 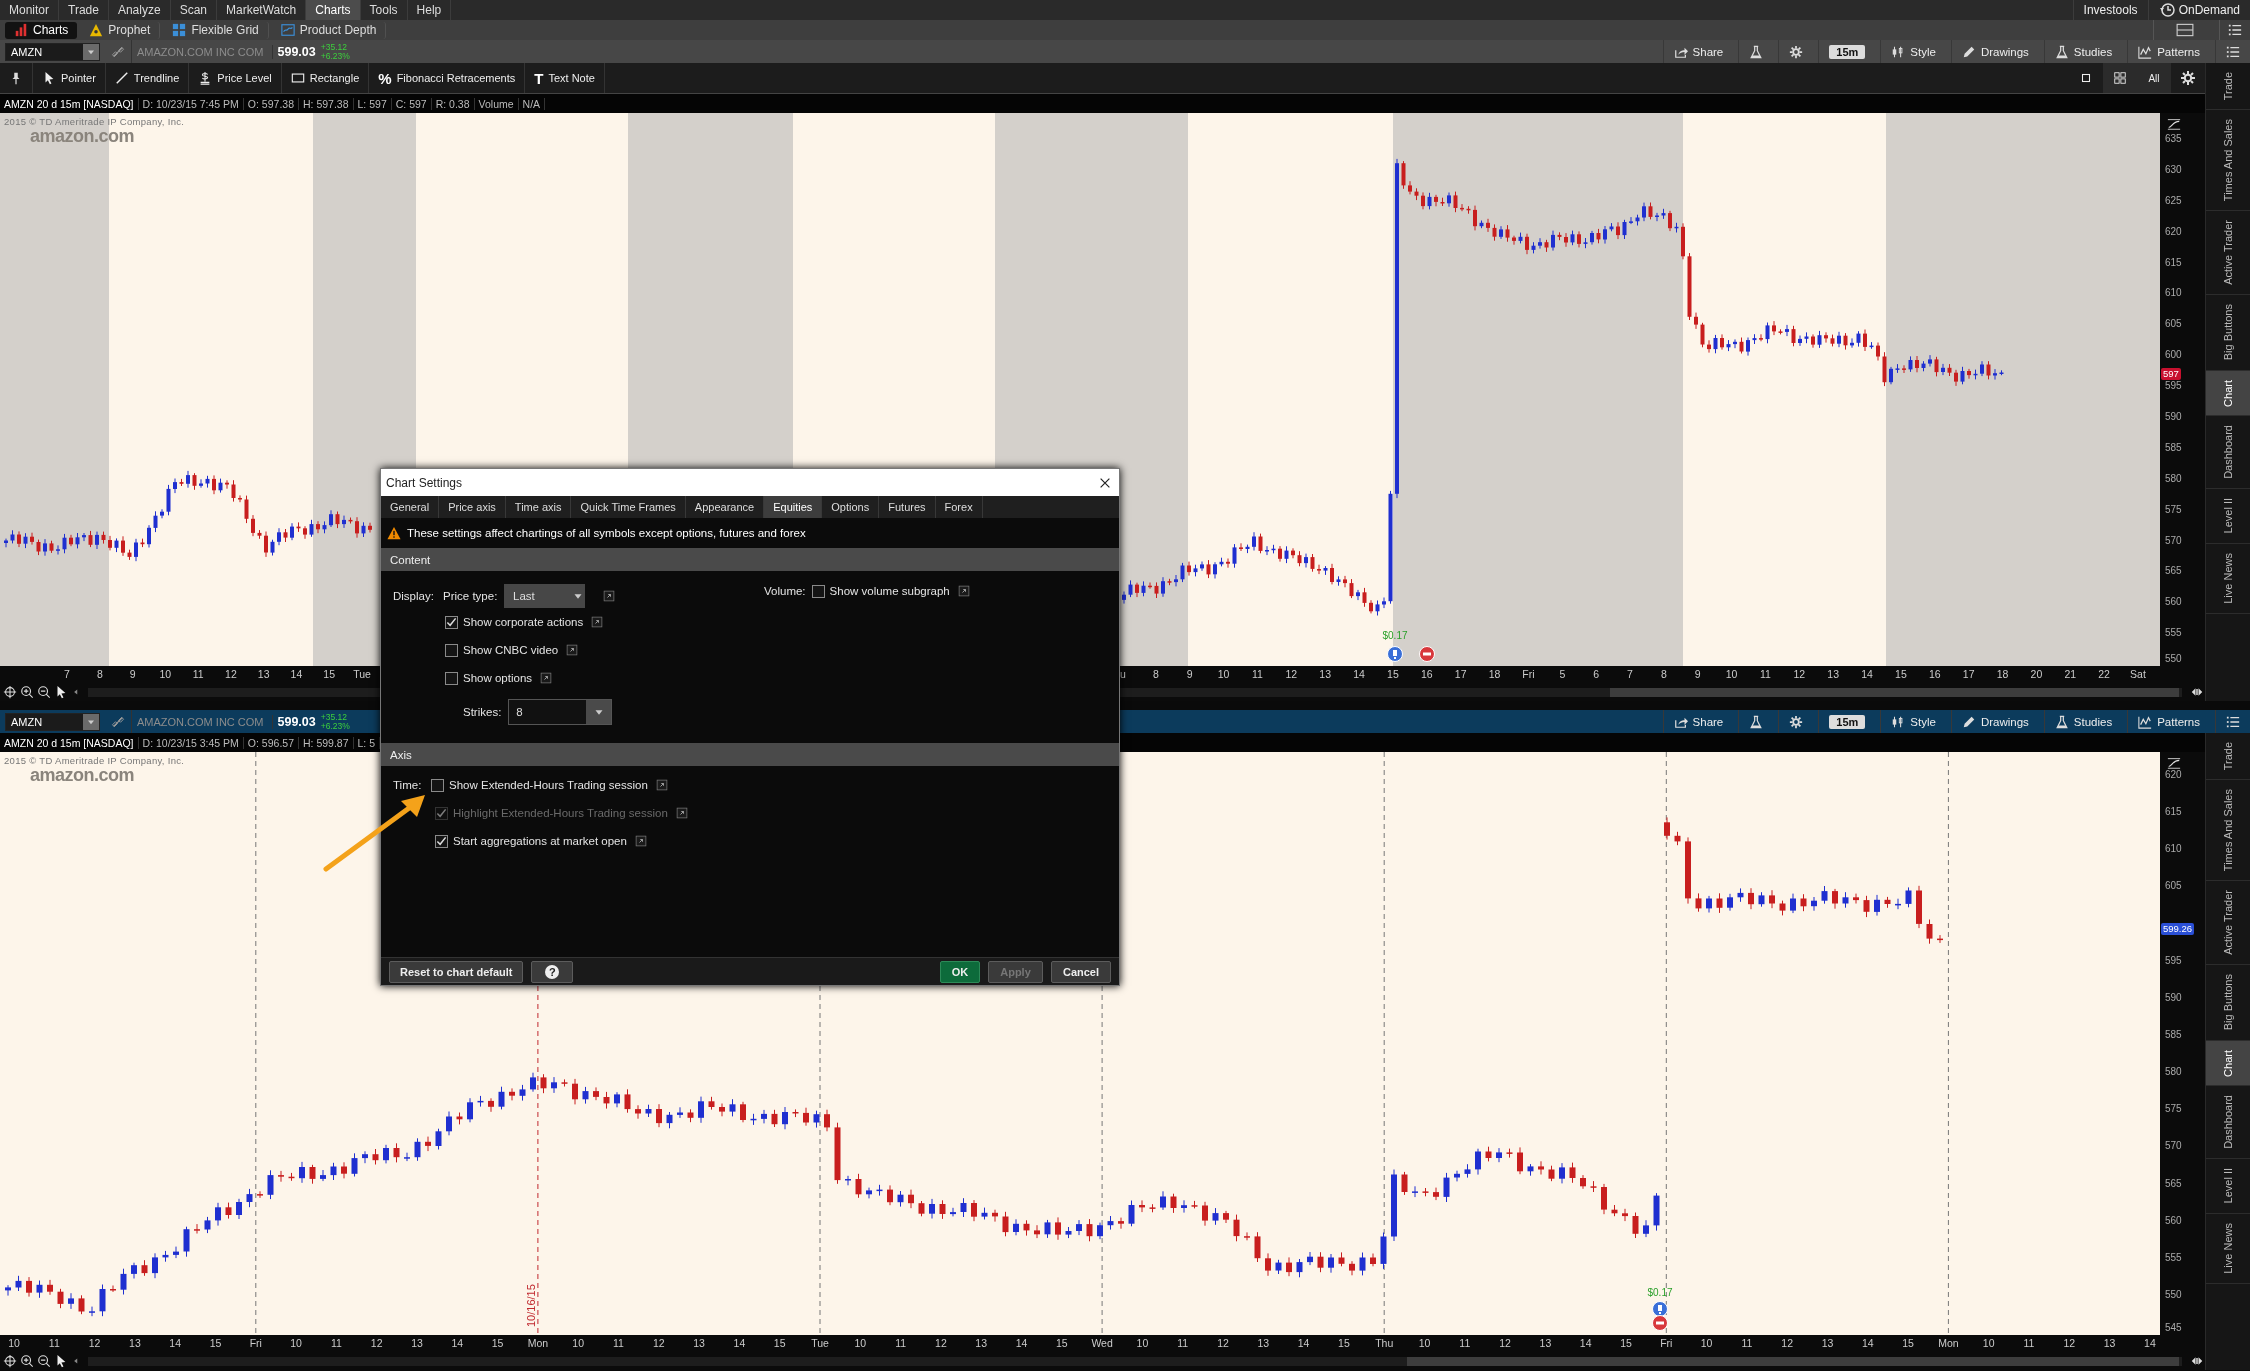 I want to click on tab: Time axis, so click(x=538, y=507).